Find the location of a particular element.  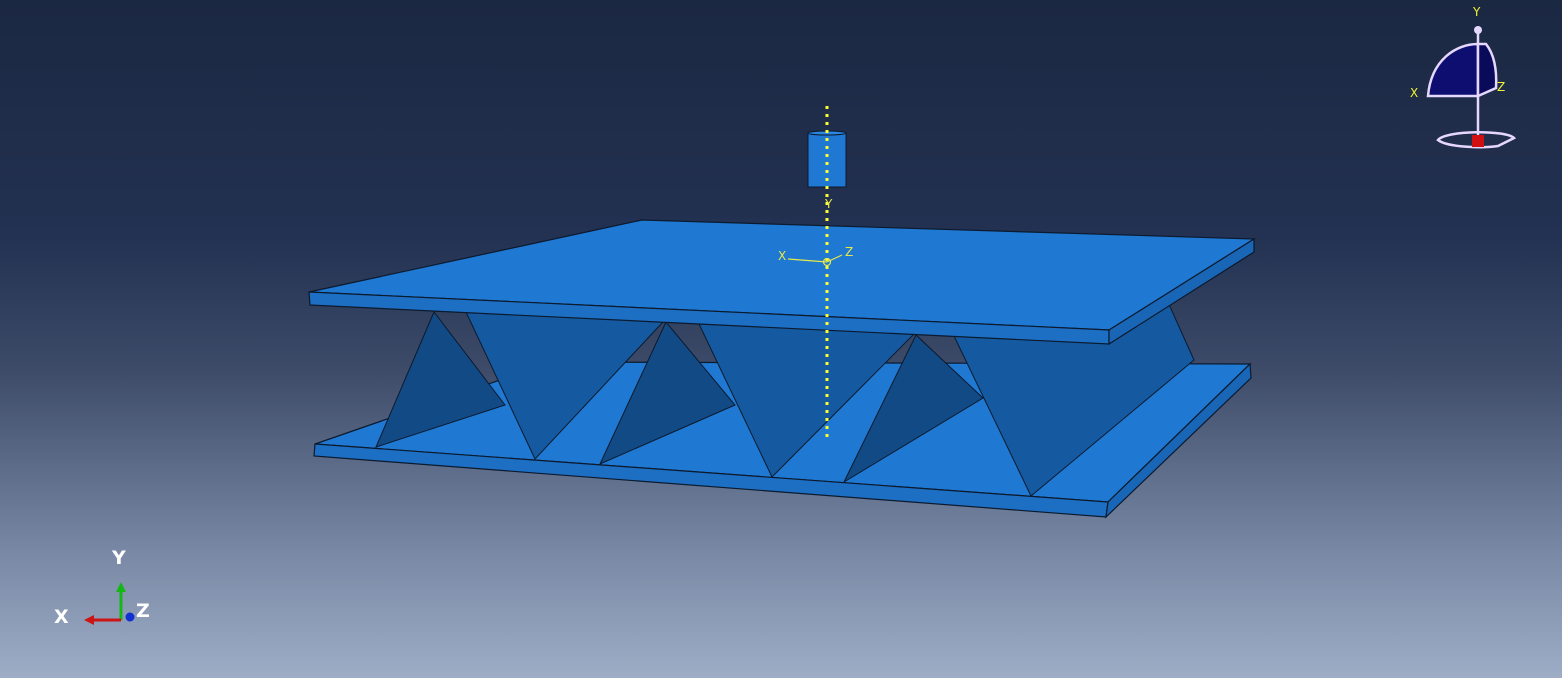

global-axis-triad: Y X Z is located at coordinates (102, 587).